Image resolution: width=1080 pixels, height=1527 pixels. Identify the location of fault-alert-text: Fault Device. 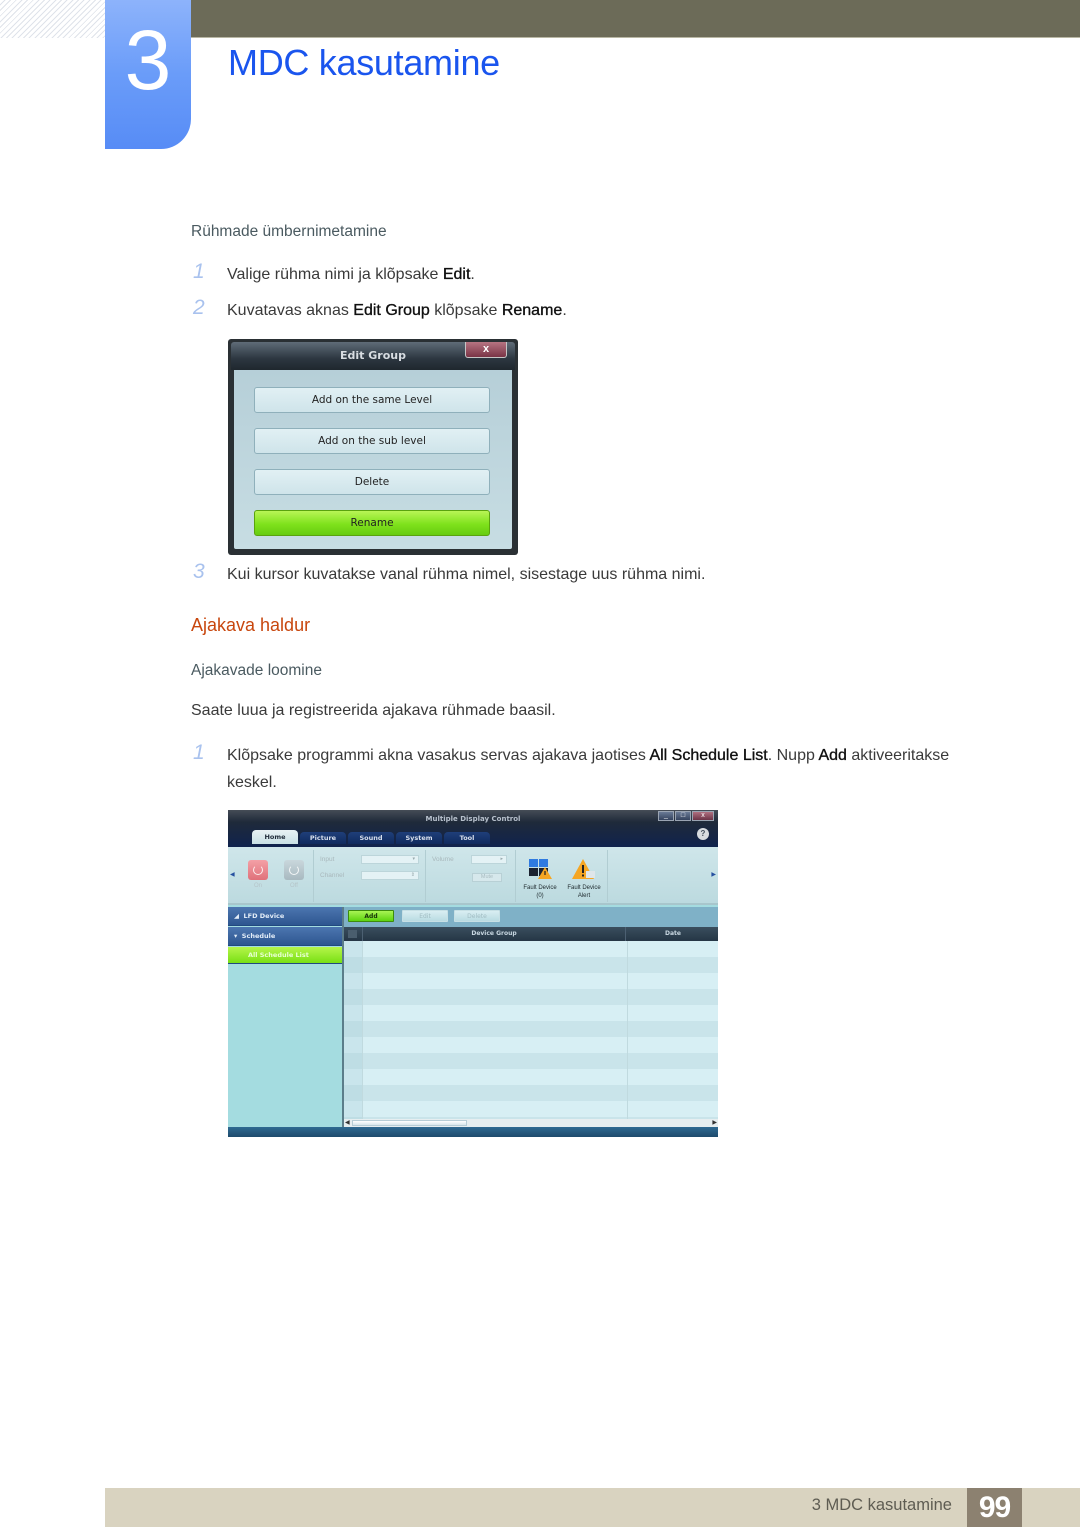
(584, 888).